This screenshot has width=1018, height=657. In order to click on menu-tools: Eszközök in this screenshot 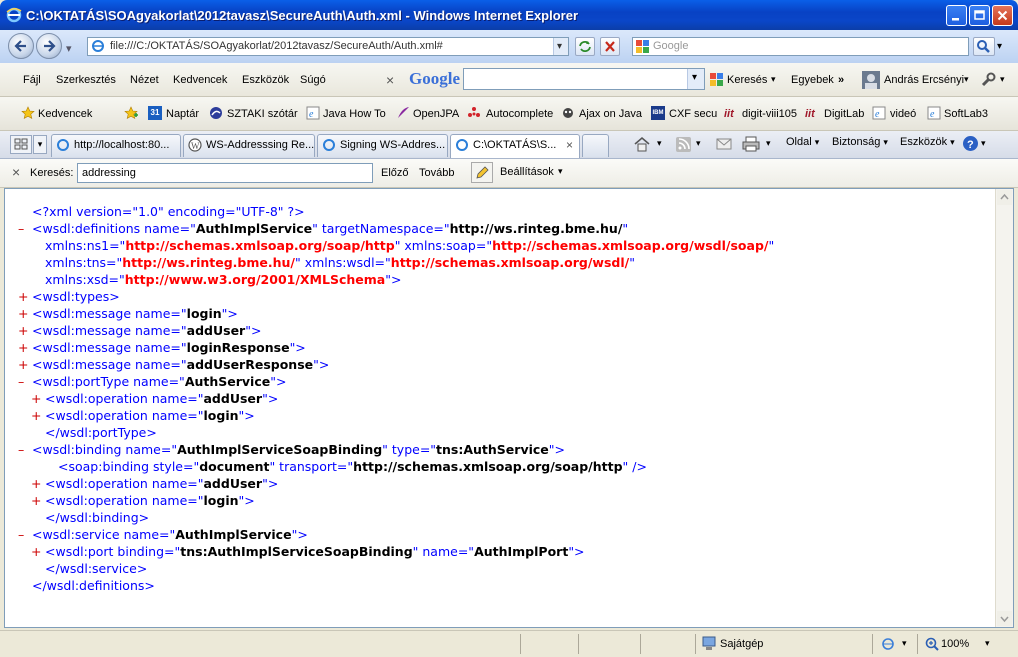, I will do `click(265, 80)`.